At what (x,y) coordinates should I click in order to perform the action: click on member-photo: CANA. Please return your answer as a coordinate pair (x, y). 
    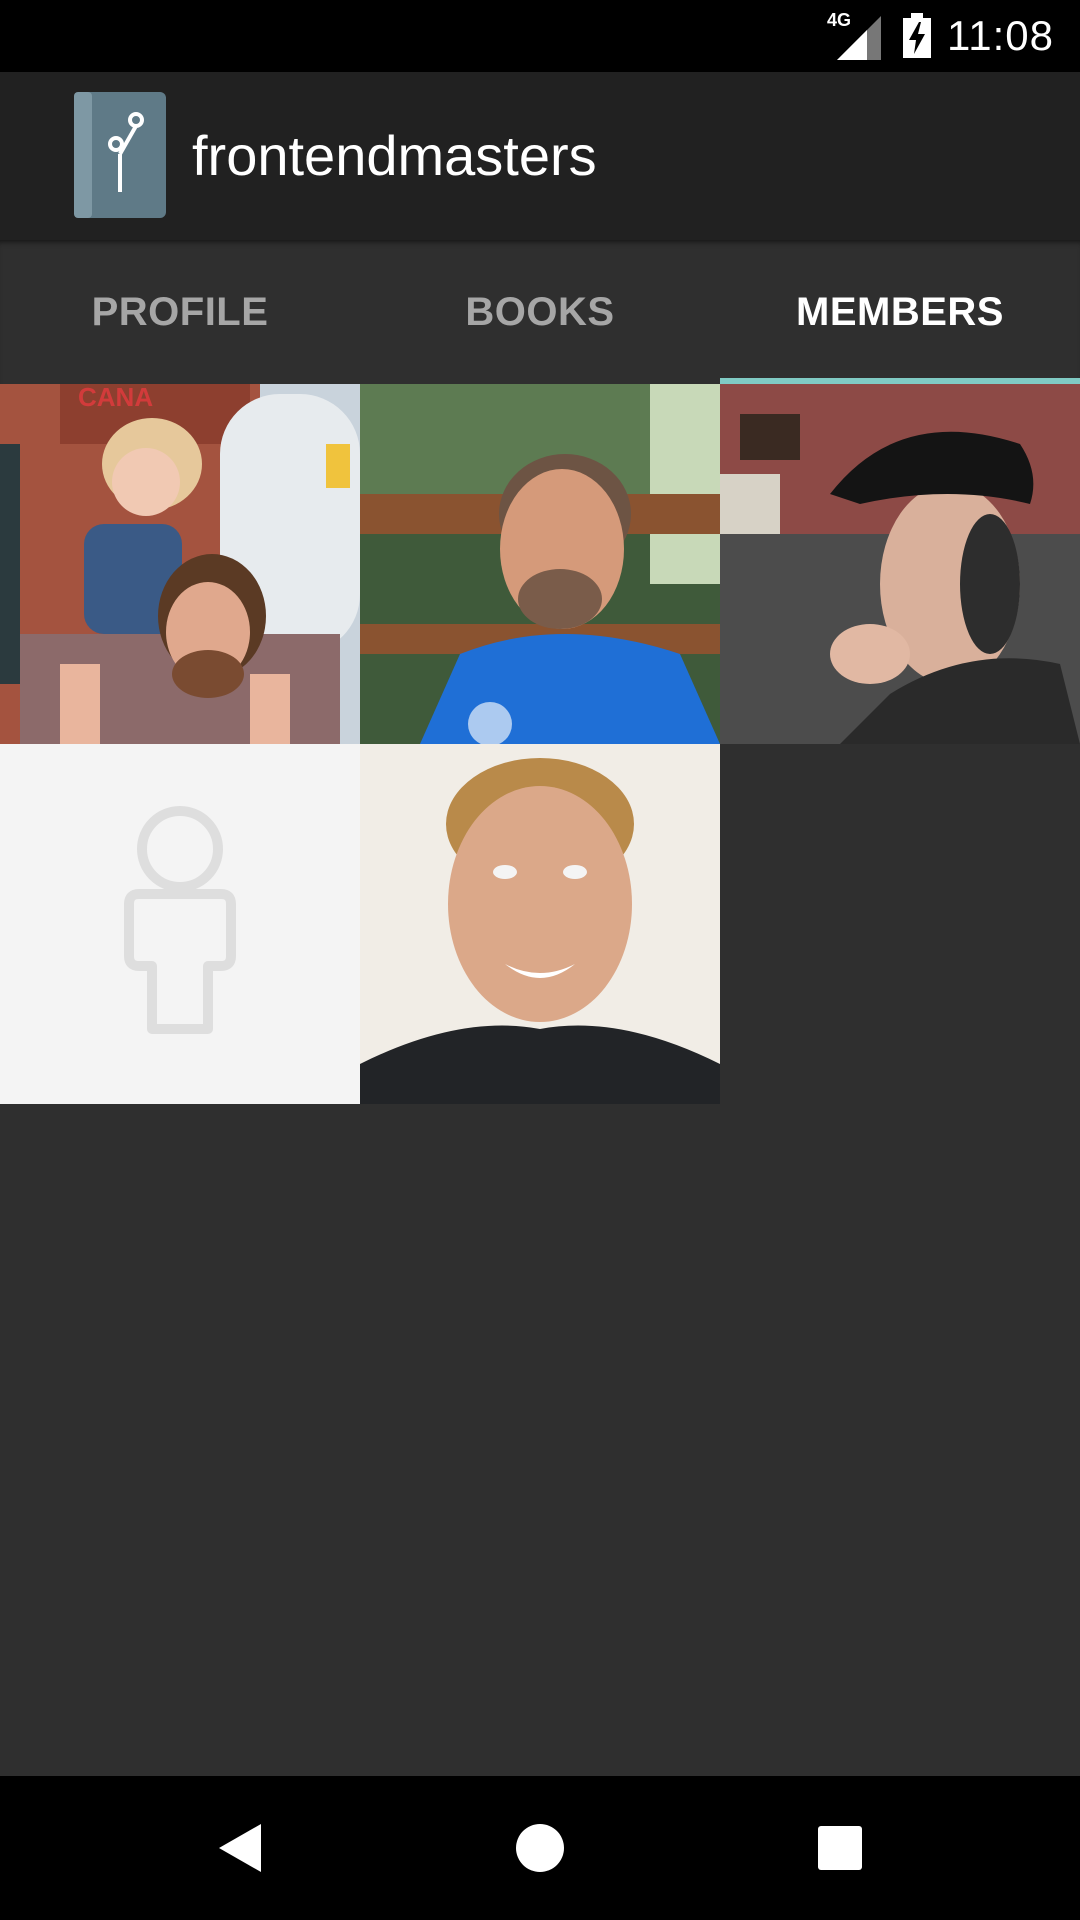
    Looking at the image, I should click on (180, 564).